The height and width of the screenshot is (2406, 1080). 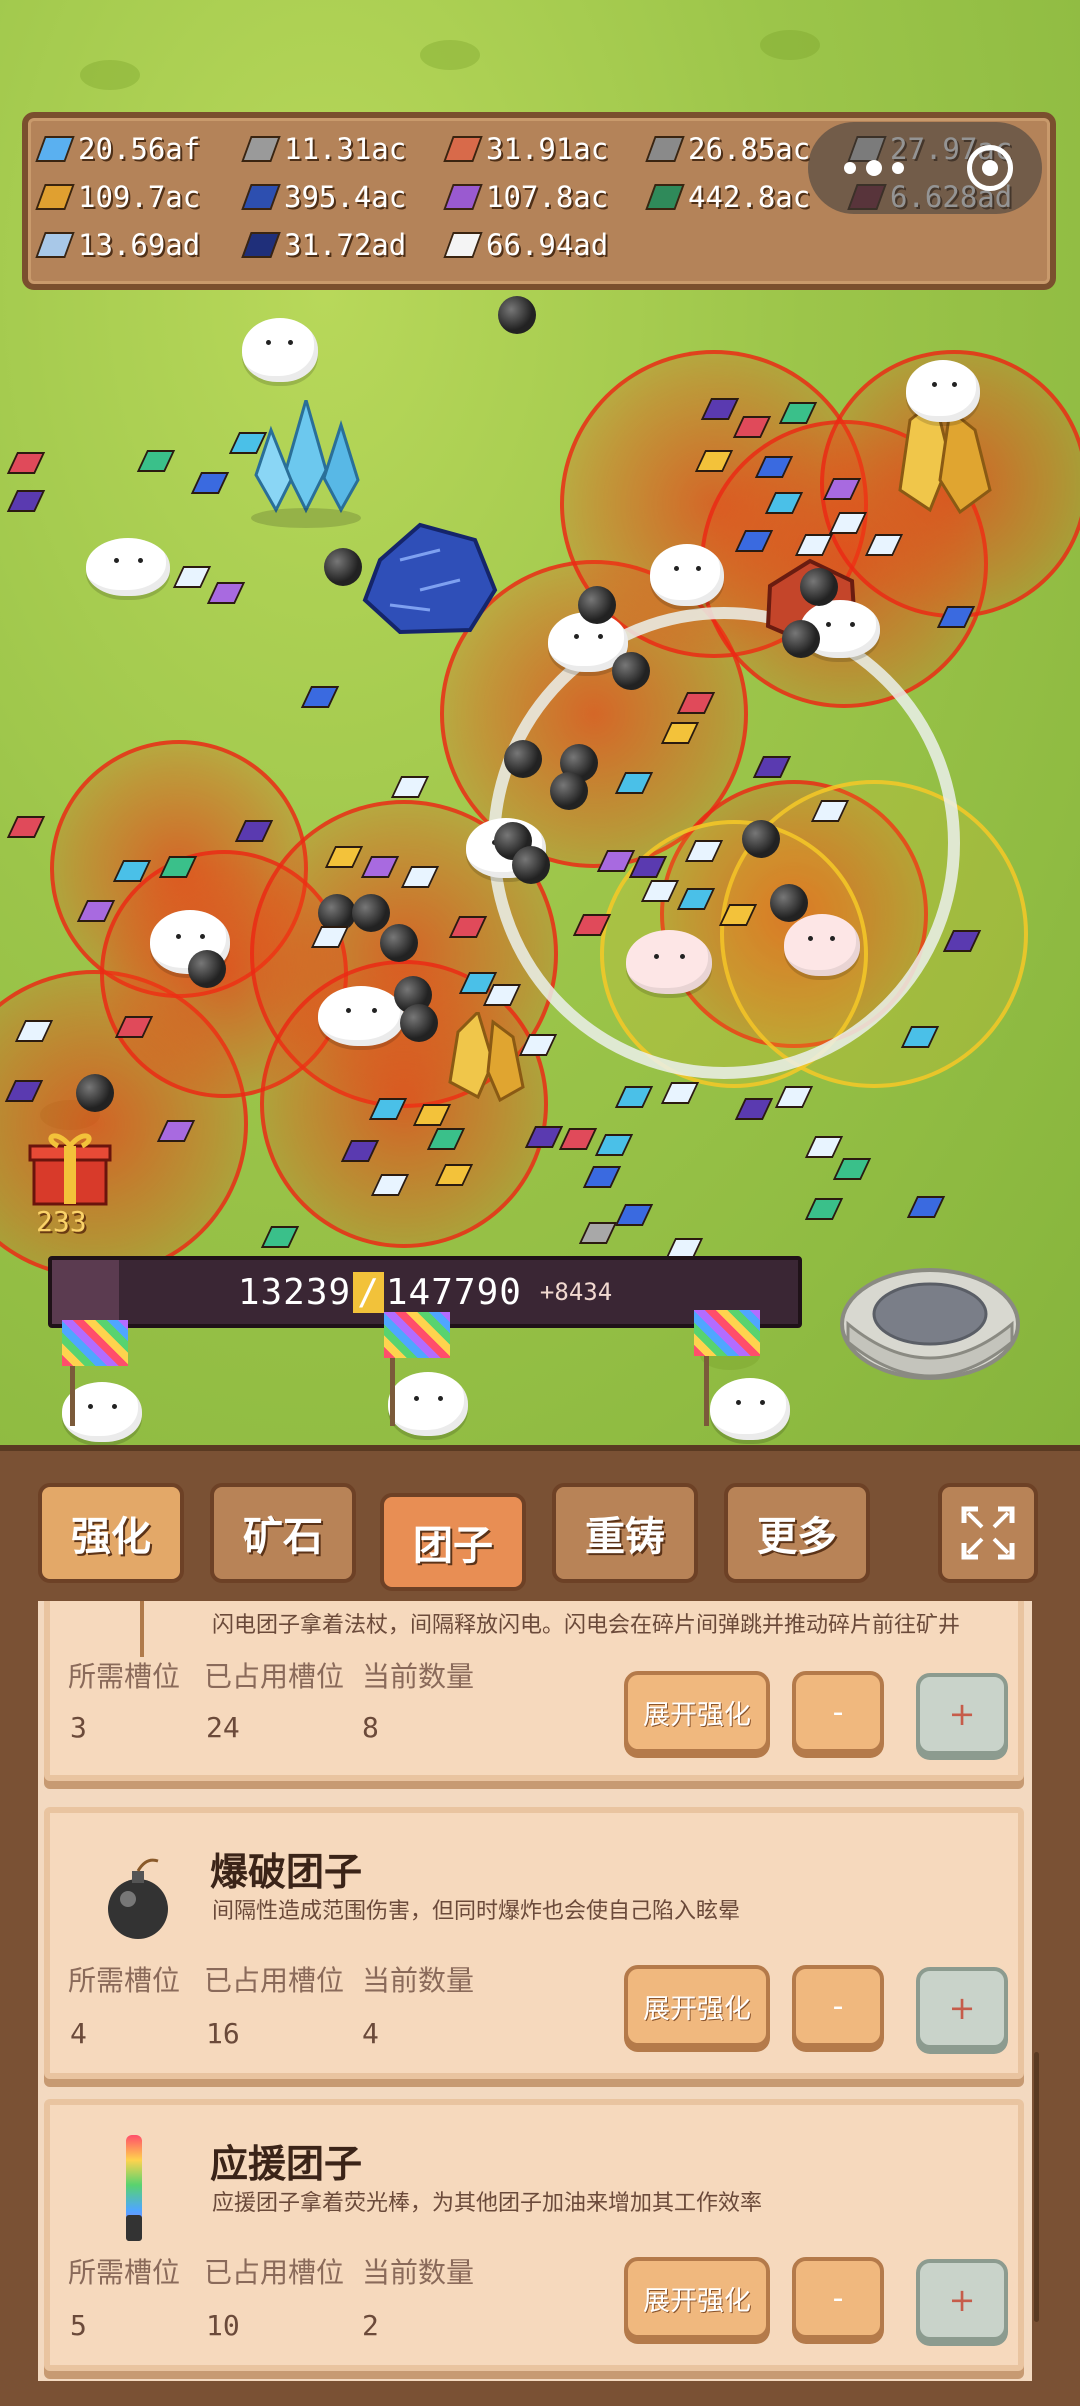 What do you see at coordinates (989, 168) in the screenshot?
I see `close-miniprogram-button` at bounding box center [989, 168].